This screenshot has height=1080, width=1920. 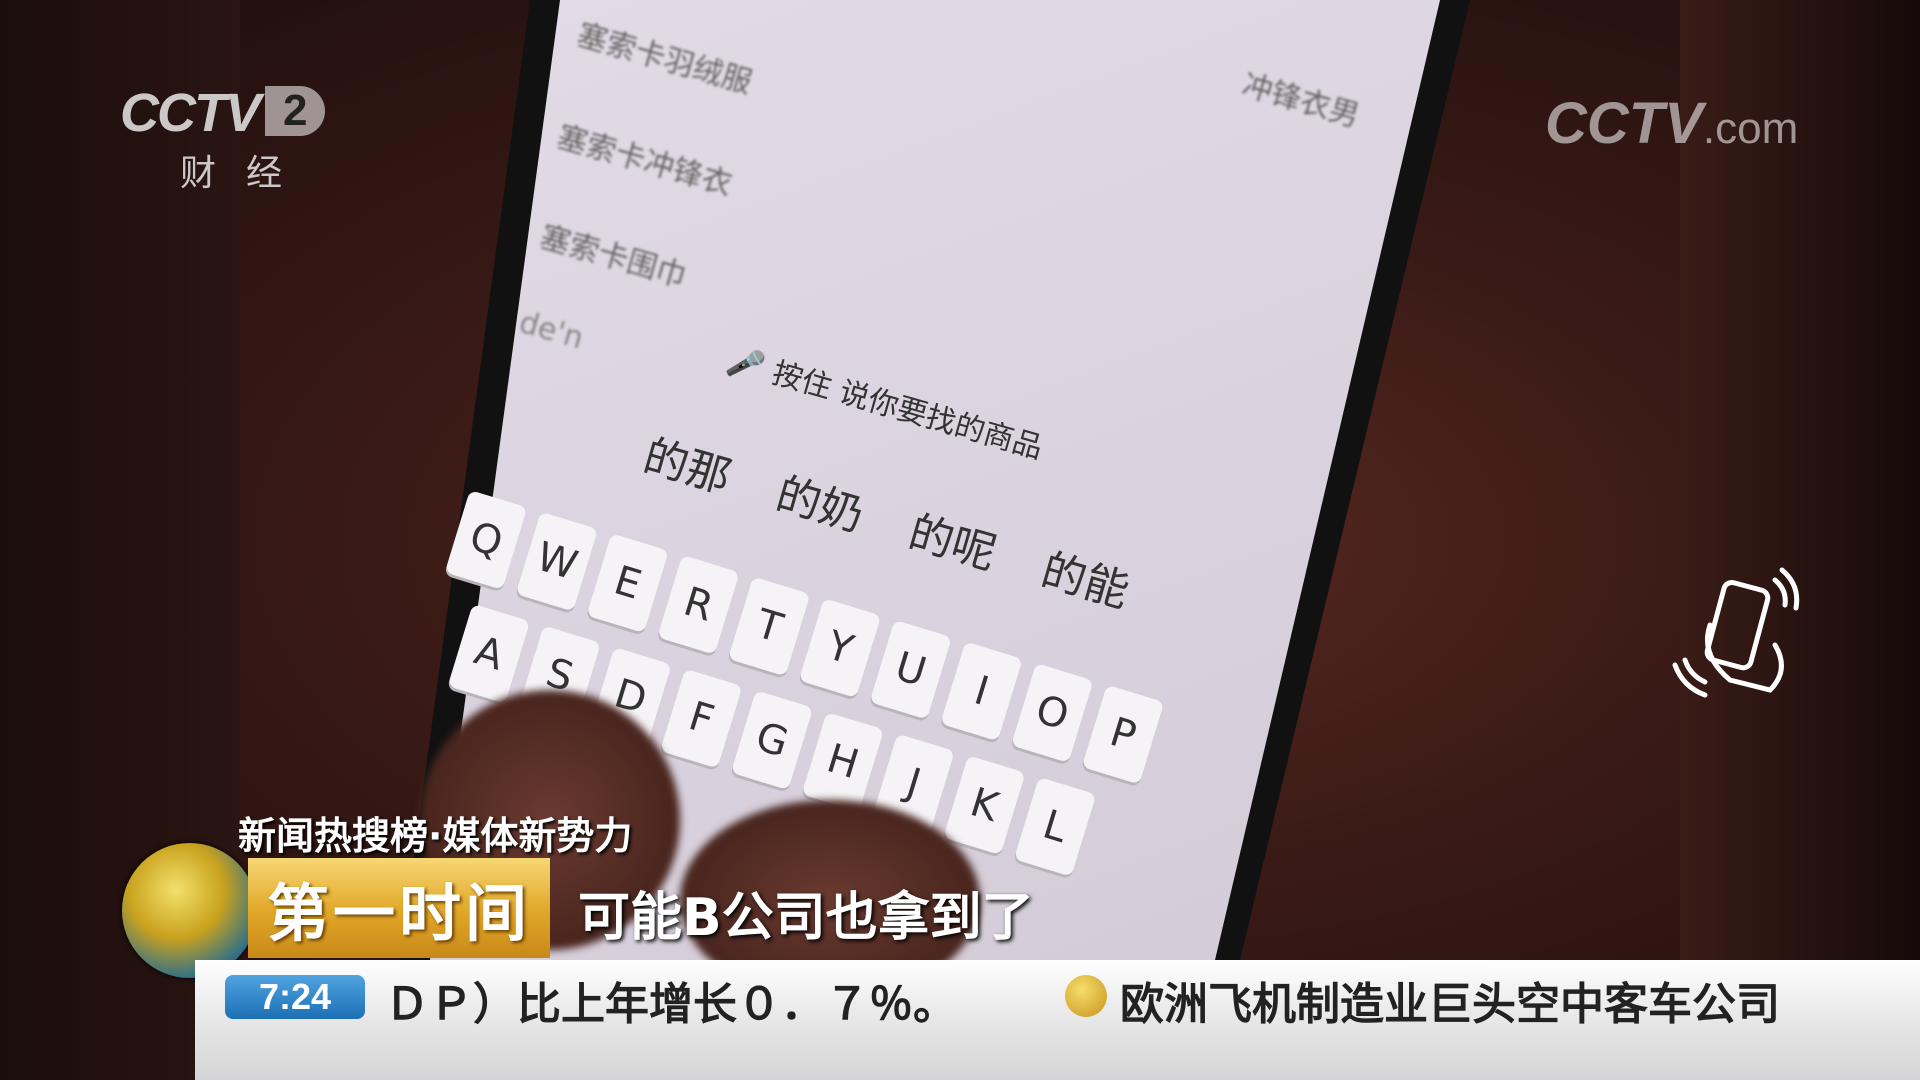 I want to click on program-name: 第一时间, so click(x=399, y=908).